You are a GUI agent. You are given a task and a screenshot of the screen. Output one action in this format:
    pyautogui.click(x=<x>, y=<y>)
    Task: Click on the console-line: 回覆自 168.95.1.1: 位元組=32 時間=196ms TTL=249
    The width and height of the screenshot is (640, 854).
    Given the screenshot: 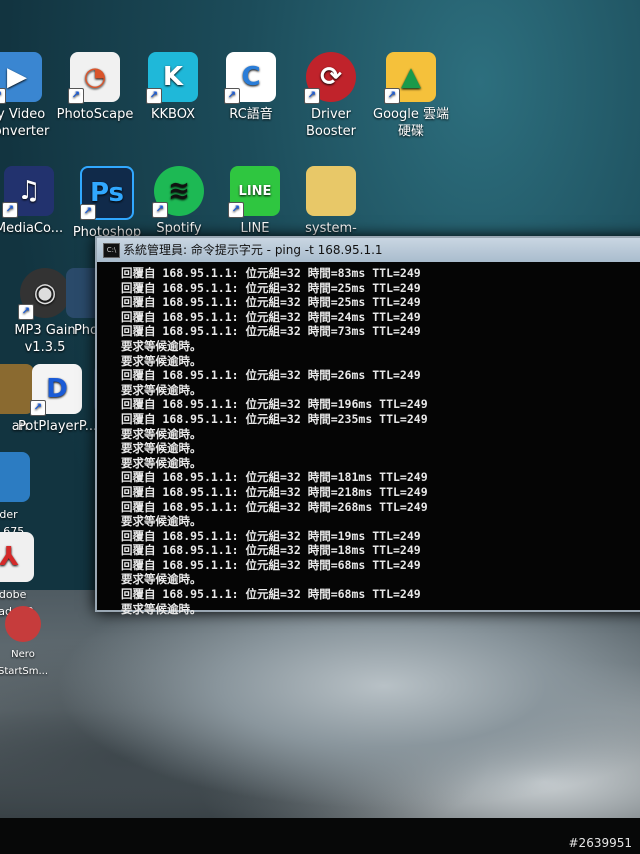 What is the action you would take?
    pyautogui.click(x=274, y=404)
    